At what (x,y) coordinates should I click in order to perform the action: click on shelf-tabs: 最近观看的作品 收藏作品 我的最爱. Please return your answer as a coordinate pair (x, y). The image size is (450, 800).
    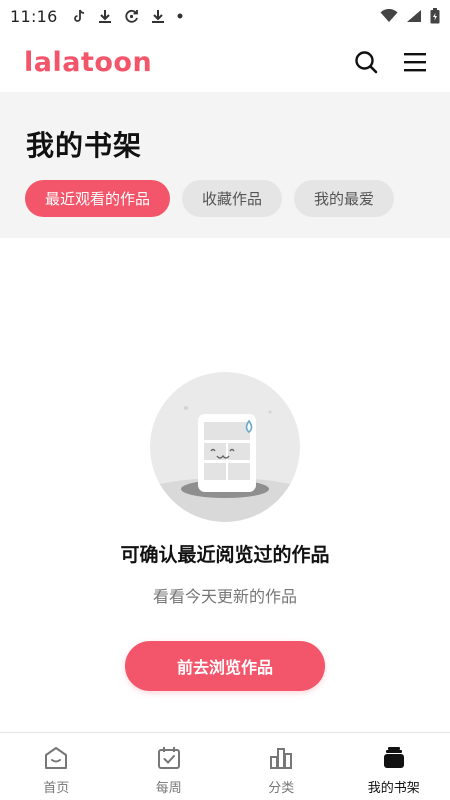
    Looking at the image, I should click on (210, 198).